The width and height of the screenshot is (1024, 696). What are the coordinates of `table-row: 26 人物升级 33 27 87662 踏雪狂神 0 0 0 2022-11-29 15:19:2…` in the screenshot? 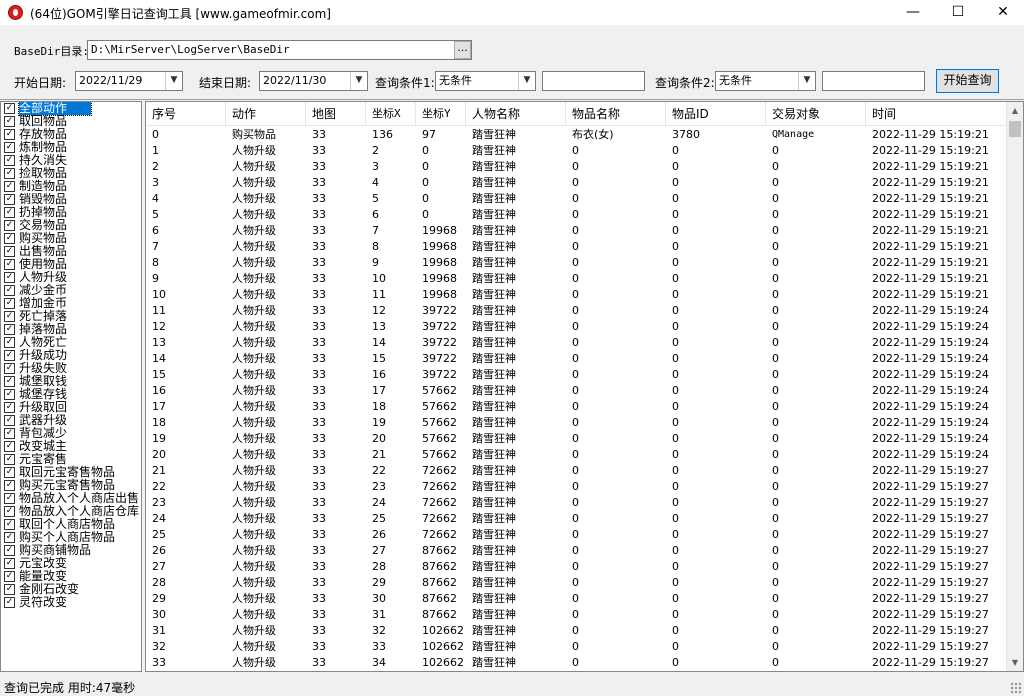 It's located at (577, 551).